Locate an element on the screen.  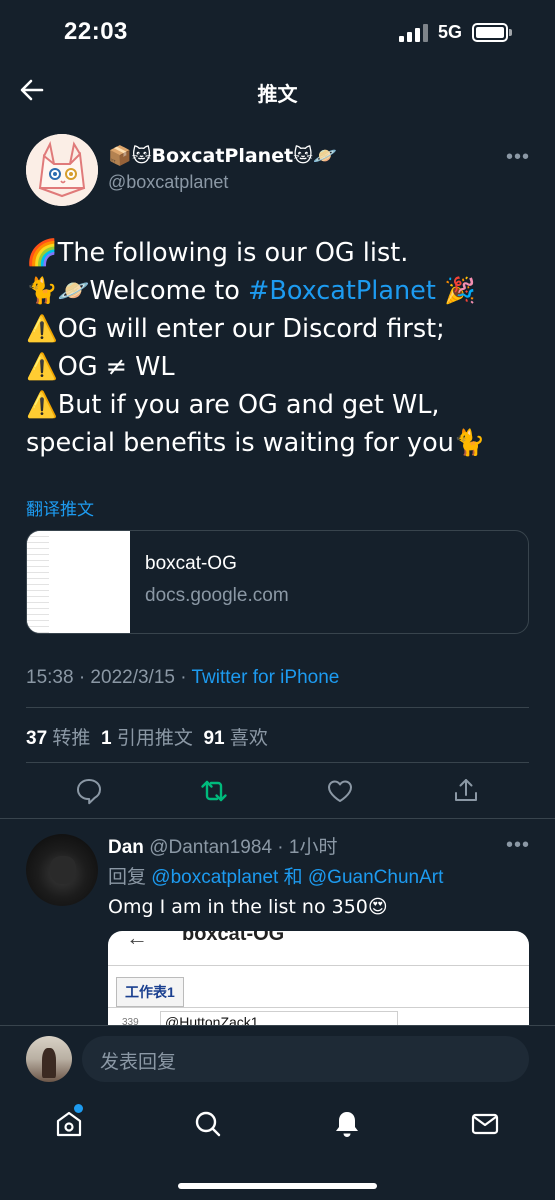
notifications-icon is located at coordinates (347, 1124).